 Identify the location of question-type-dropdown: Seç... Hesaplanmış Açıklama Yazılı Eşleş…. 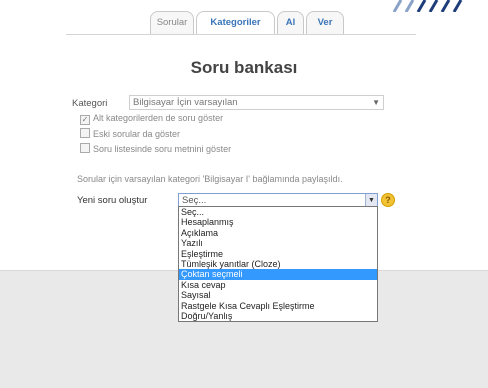
(278, 264).